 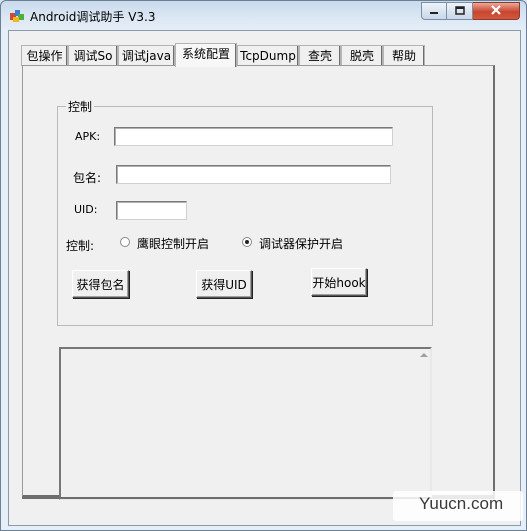 I want to click on tab-help: 帮助, so click(x=404, y=55).